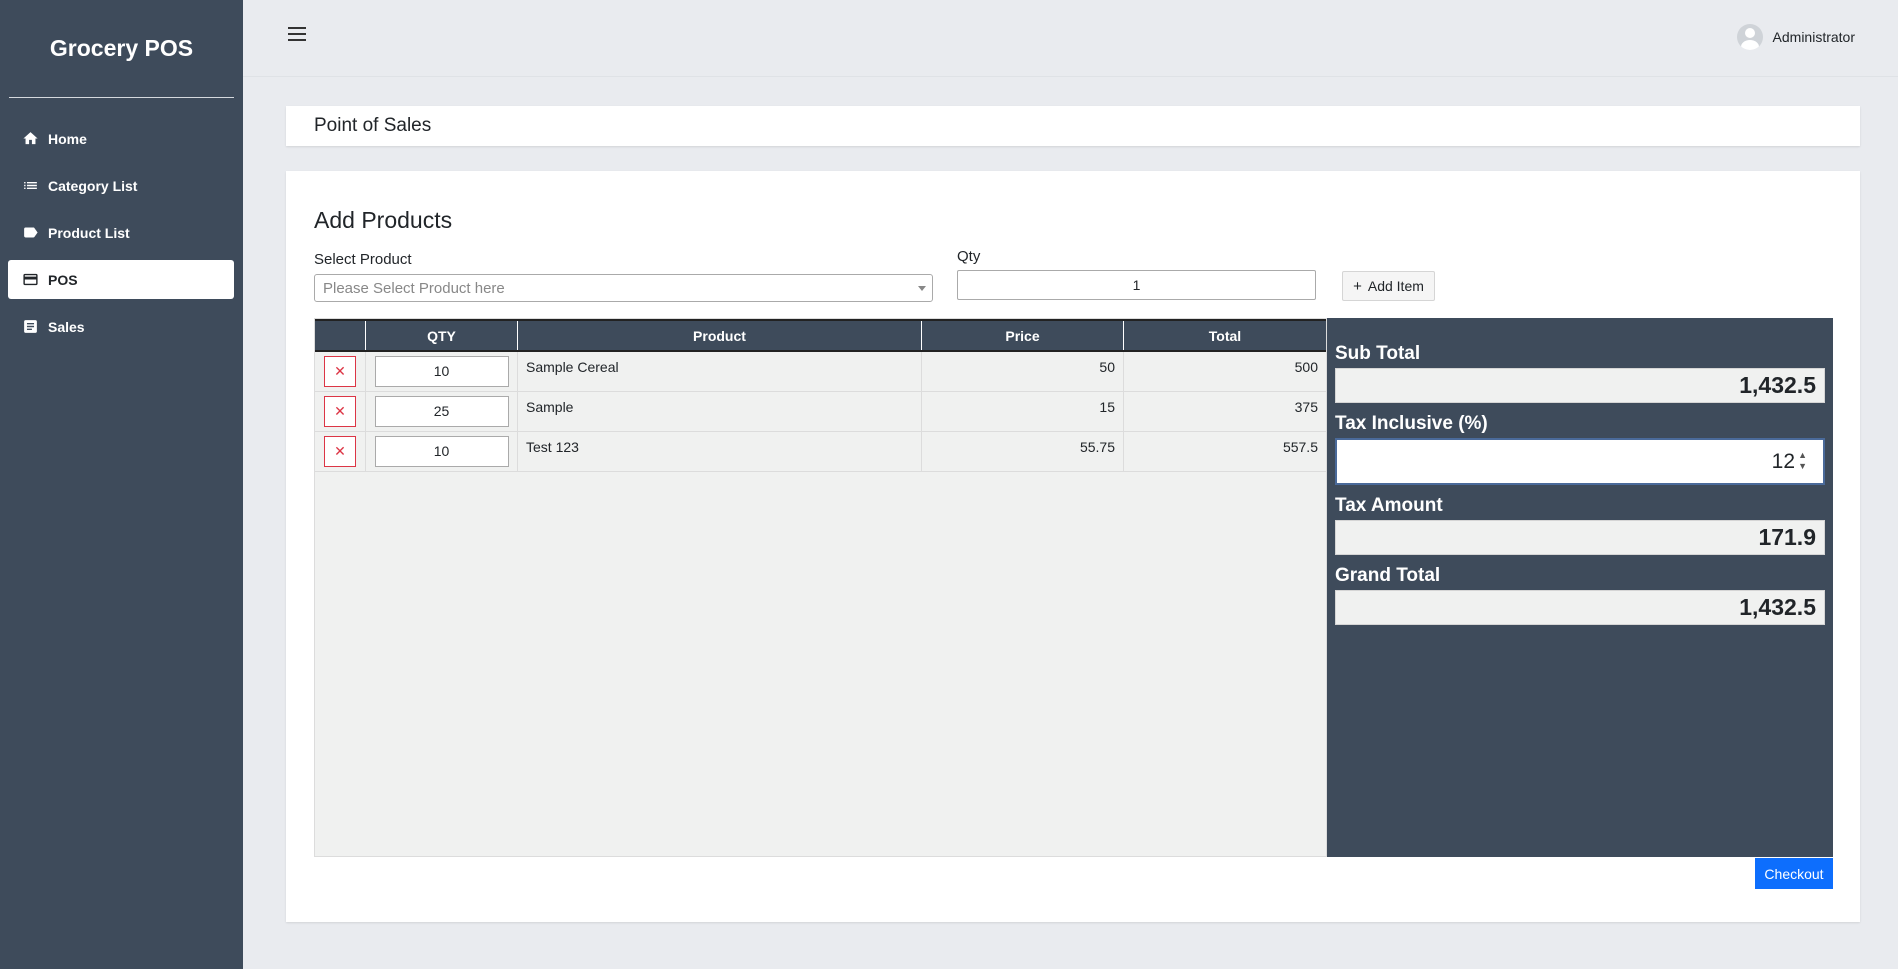  What do you see at coordinates (623, 288) in the screenshot?
I see `product-select: Please Select Product here` at bounding box center [623, 288].